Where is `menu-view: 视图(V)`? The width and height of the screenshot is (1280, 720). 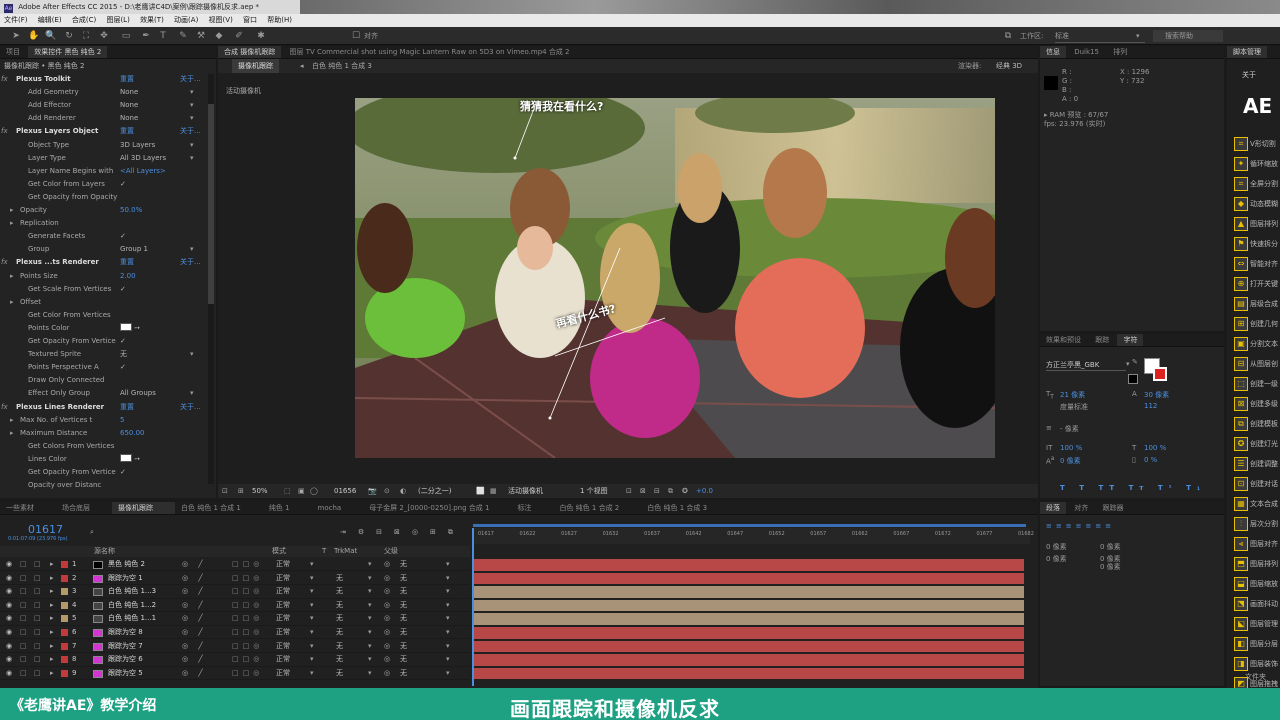
menu-view: 视图(V) is located at coordinates (221, 20).